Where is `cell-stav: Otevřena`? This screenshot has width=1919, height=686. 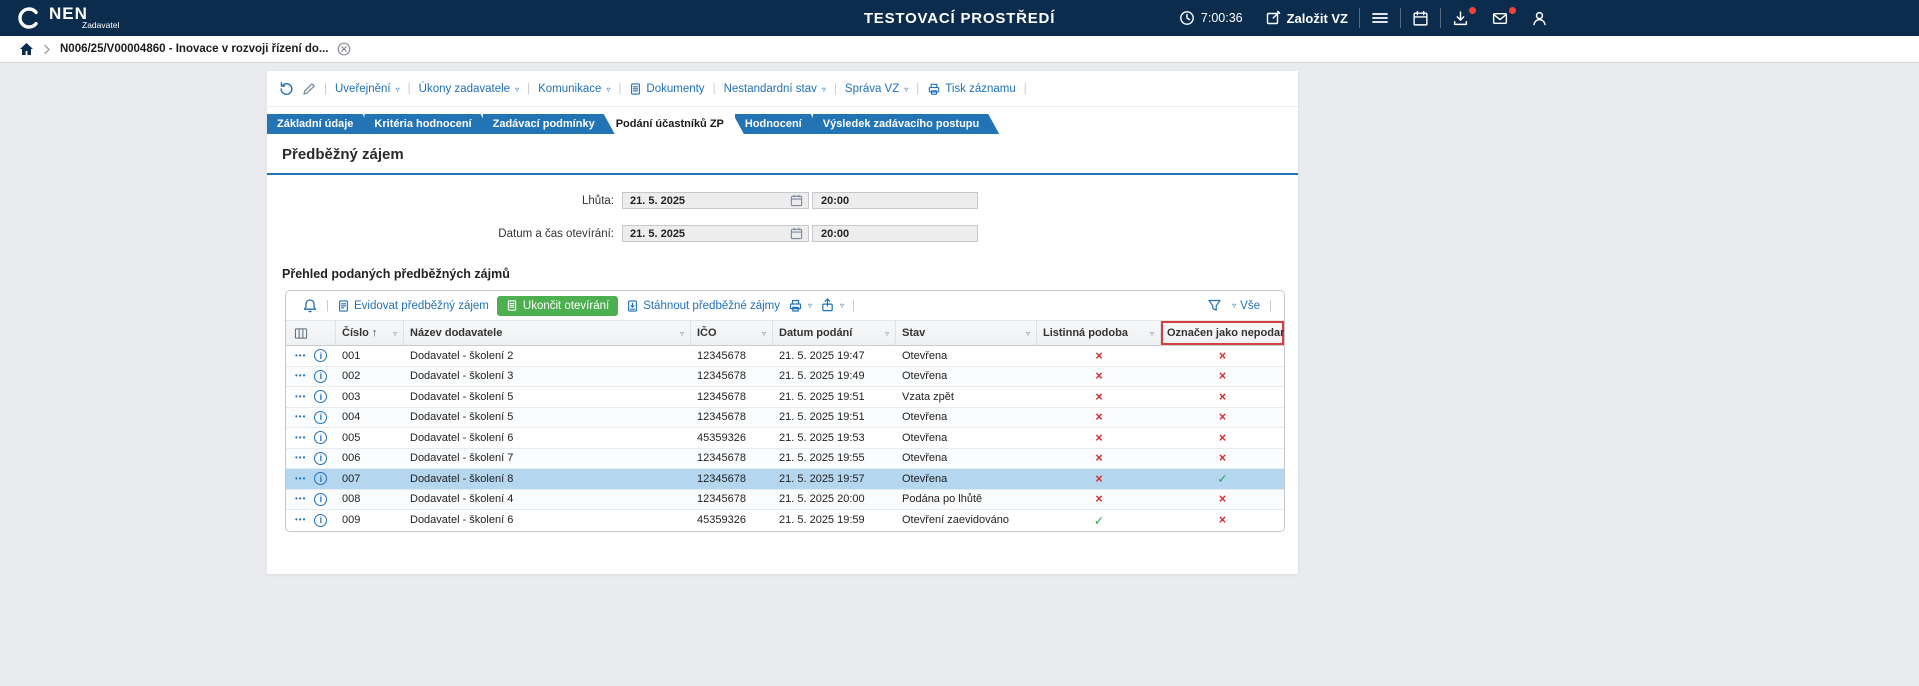
cell-stav: Otevřena is located at coordinates (925, 417).